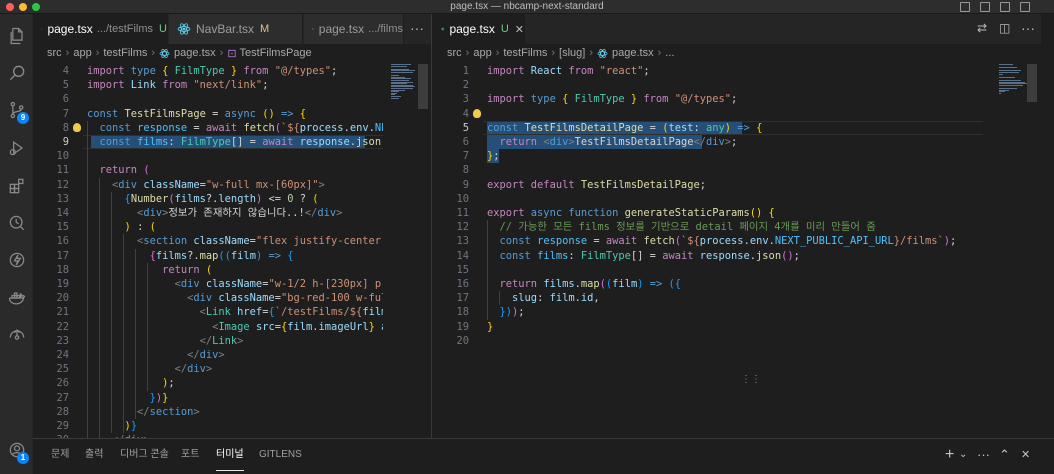 This screenshot has width=1054, height=474. What do you see at coordinates (16, 148) in the screenshot?
I see `run-debug-icon` at bounding box center [16, 148].